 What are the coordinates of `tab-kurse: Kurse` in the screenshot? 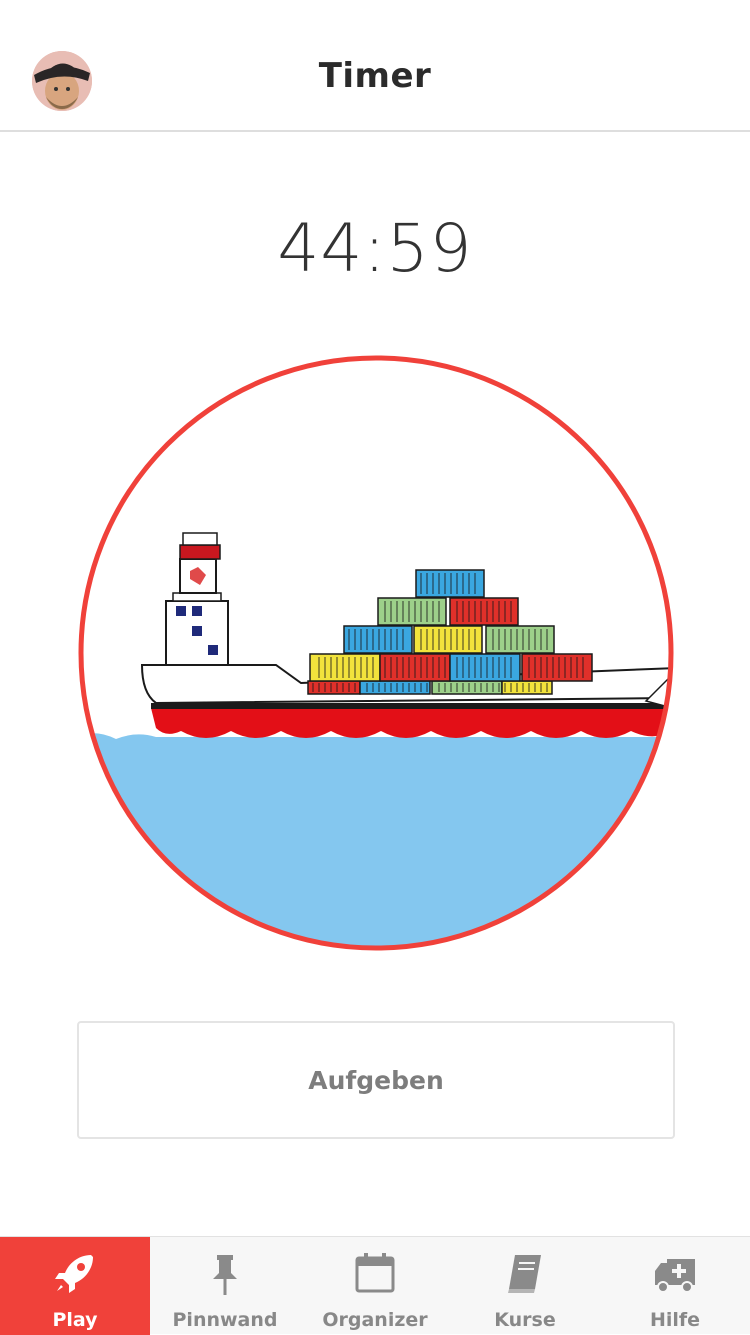 It's located at (525, 1286).